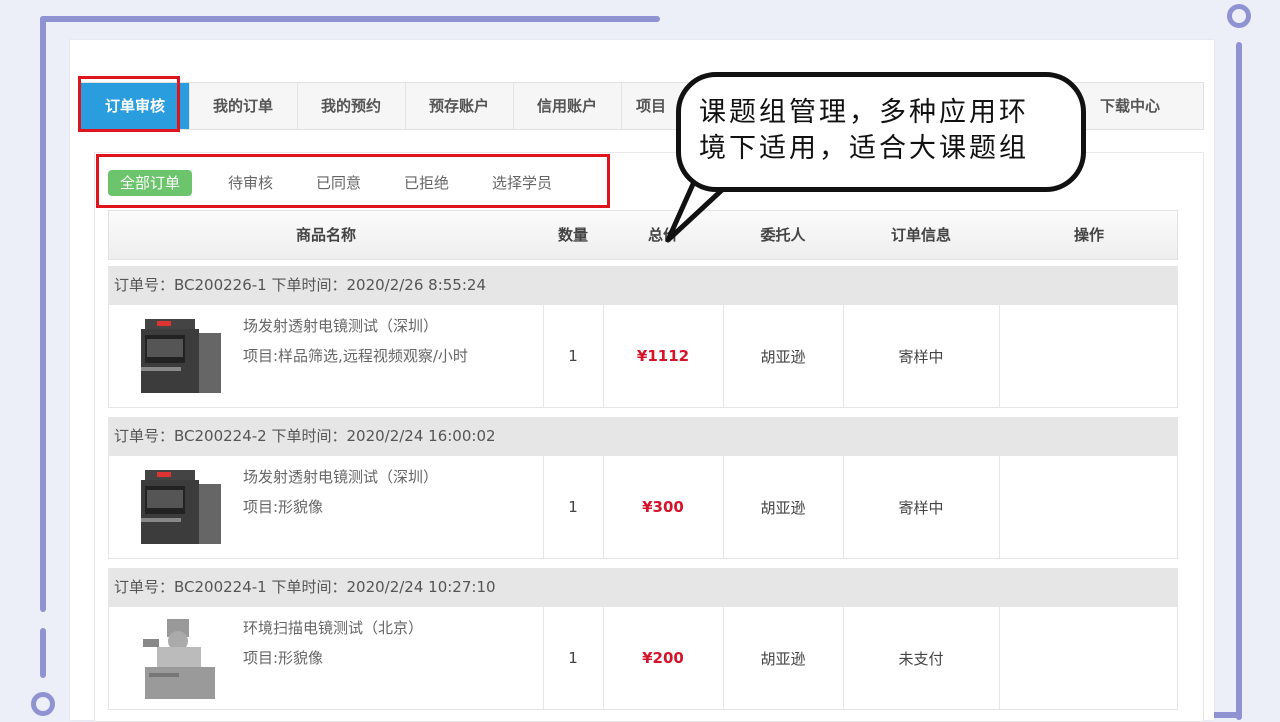 The height and width of the screenshot is (722, 1280). I want to click on frame-right-line, so click(1239, 381).